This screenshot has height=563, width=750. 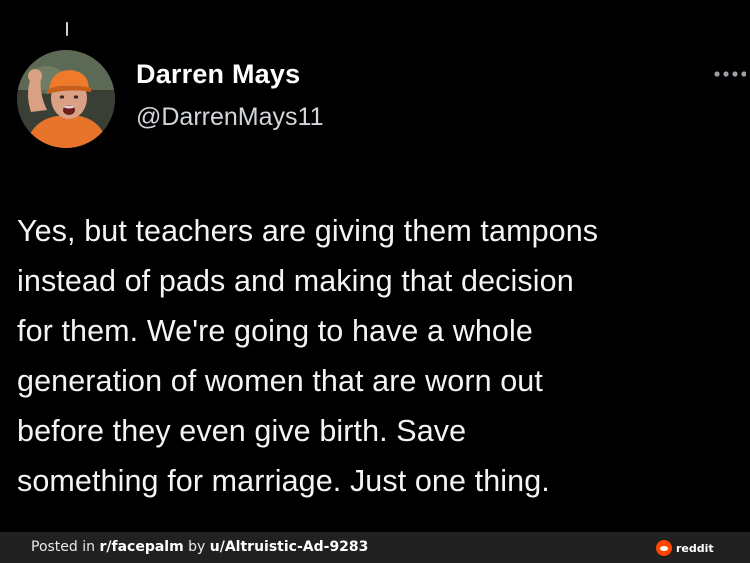 I want to click on author-handle: @DarrenMays11, so click(x=229, y=117).